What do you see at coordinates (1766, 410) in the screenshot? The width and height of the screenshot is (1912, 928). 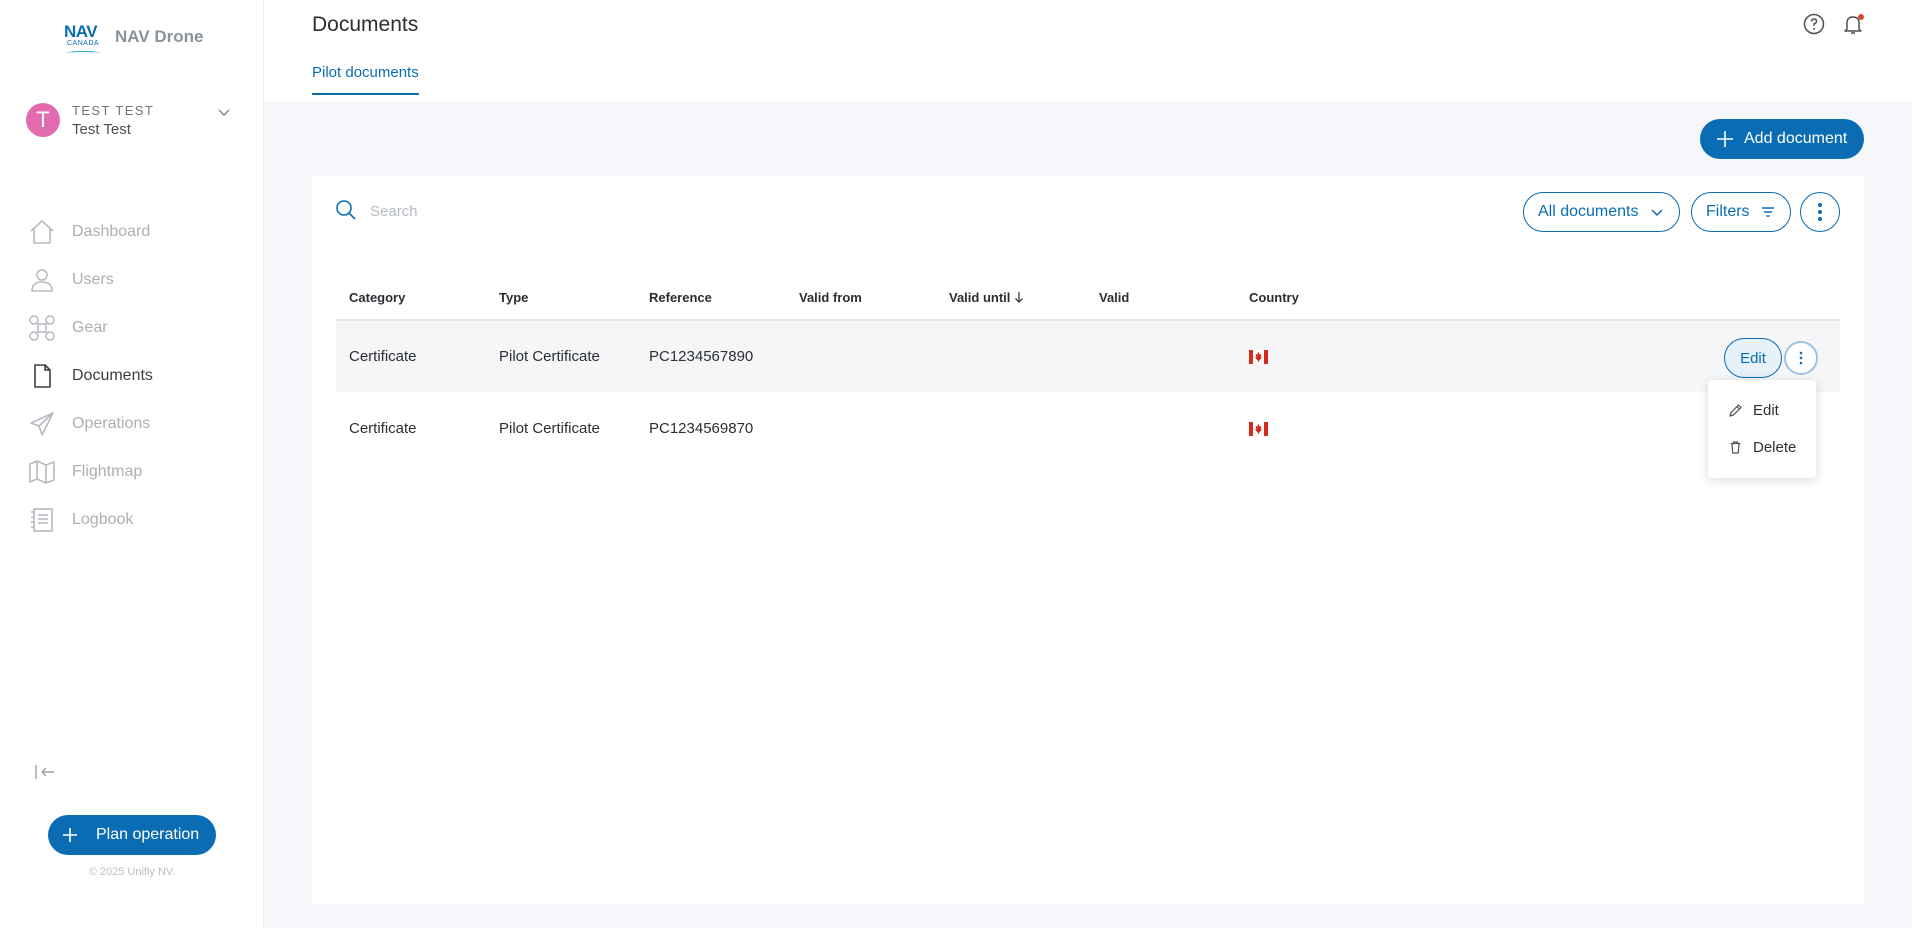 I see `menu-item-label: Edit` at bounding box center [1766, 410].